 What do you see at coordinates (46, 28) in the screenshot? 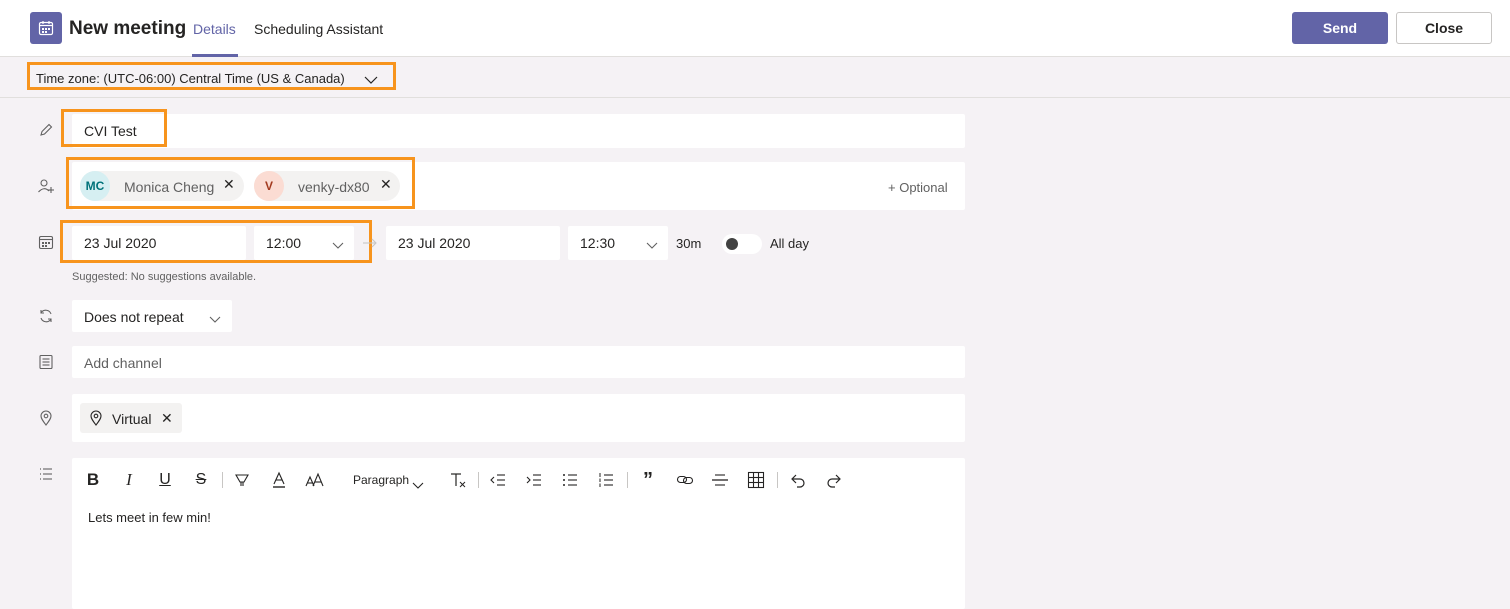
I see `calendar-app-icon` at bounding box center [46, 28].